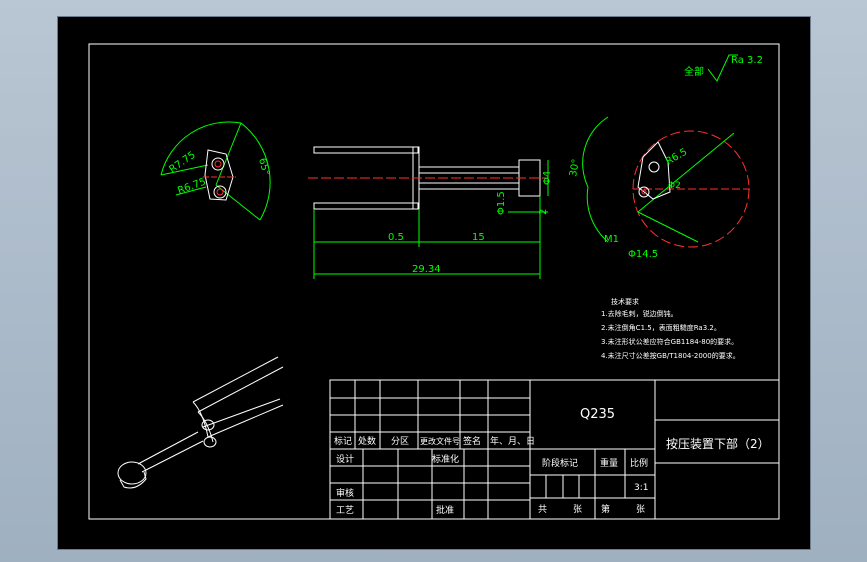 Image resolution: width=867 pixels, height=562 pixels. I want to click on tech-req-item-1: 1.去除毛刺，锐边倒钝。, so click(639, 313).